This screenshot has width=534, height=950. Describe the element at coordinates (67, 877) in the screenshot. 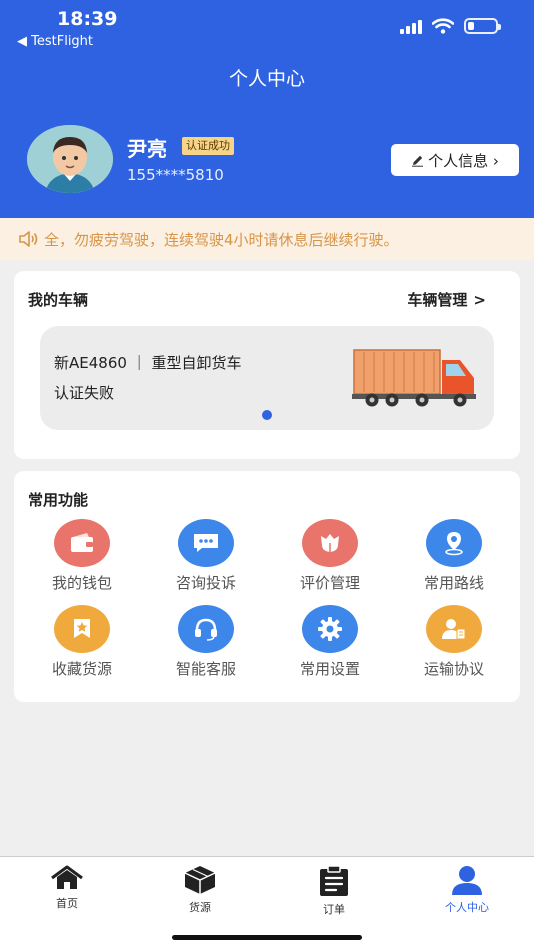

I see `home-icon` at that location.